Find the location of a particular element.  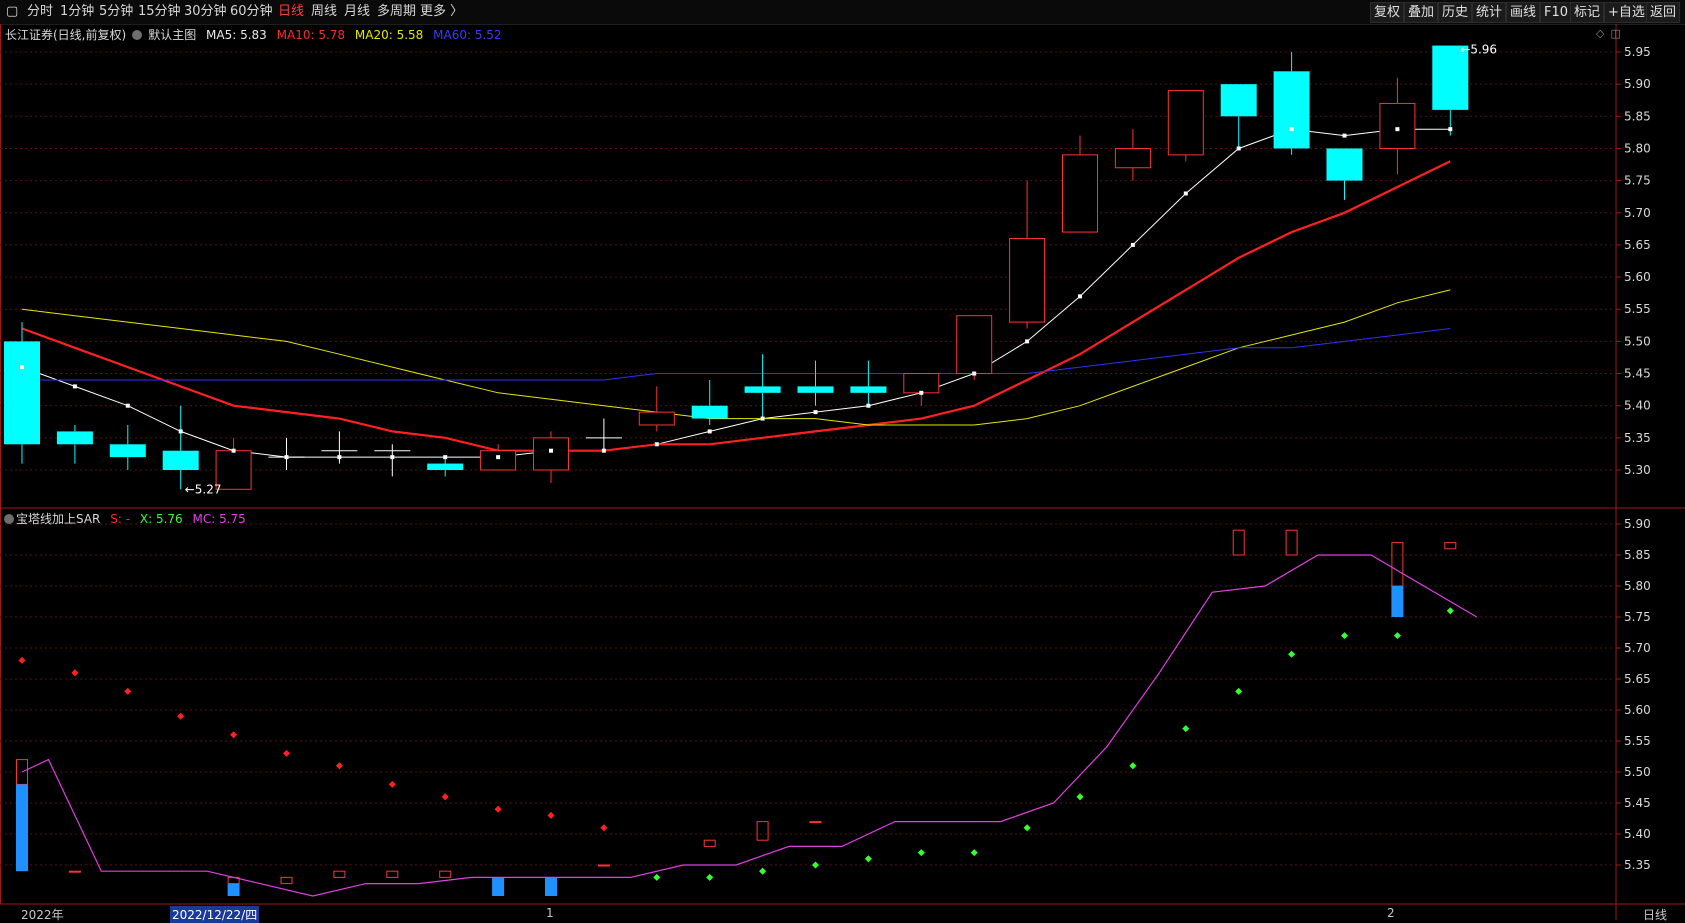

diamond-icon: ◇ is located at coordinates (1600, 33).